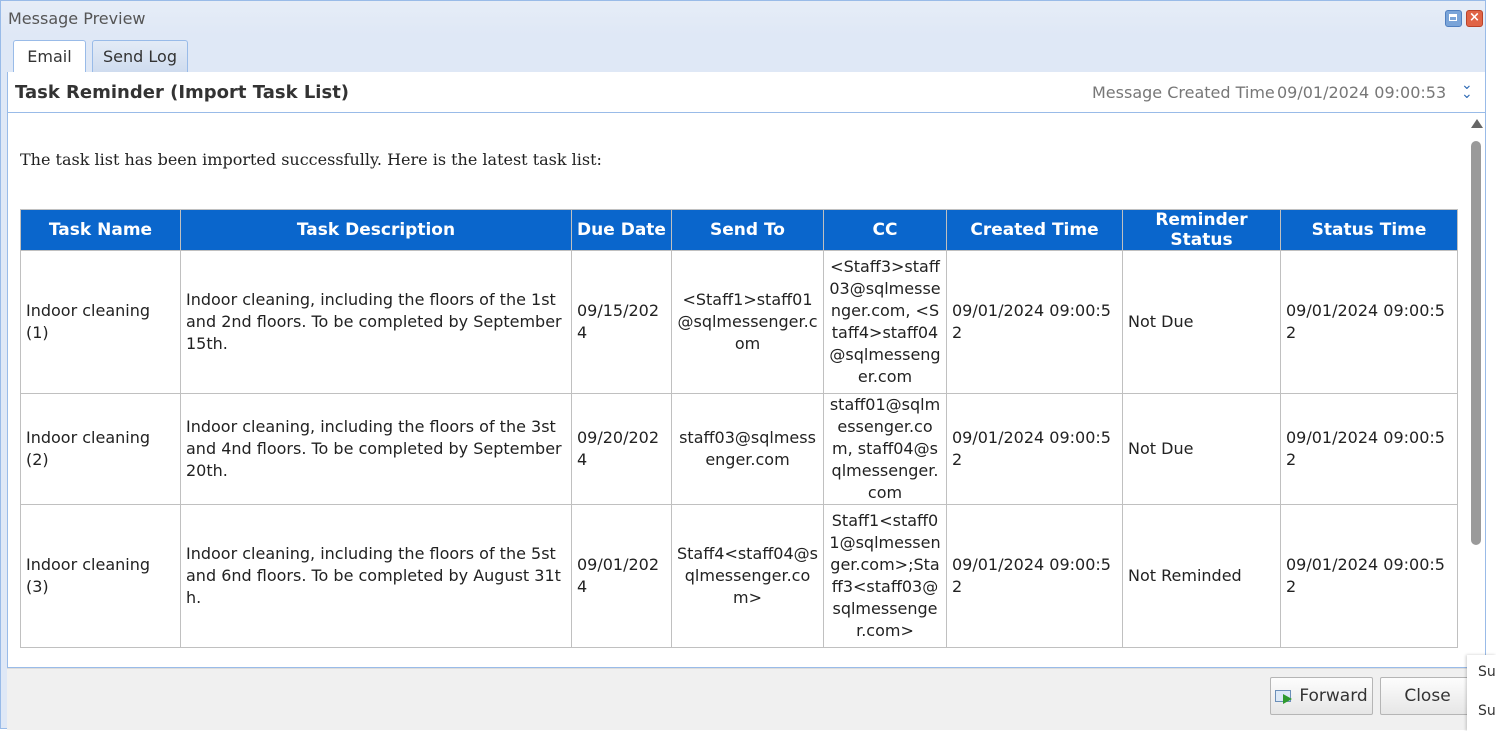 Image resolution: width=1496 pixels, height=731 pixels. I want to click on background-menu-fragment: Su Su, so click(1481, 693).